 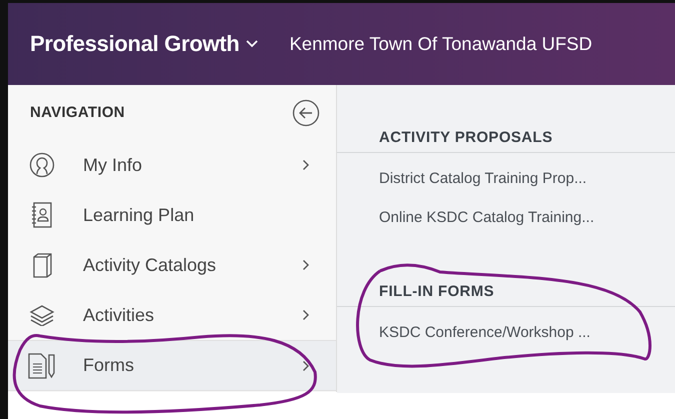 What do you see at coordinates (440, 44) in the screenshot?
I see `organization-name: Kenmore Town Of Tonawanda UFSD` at bounding box center [440, 44].